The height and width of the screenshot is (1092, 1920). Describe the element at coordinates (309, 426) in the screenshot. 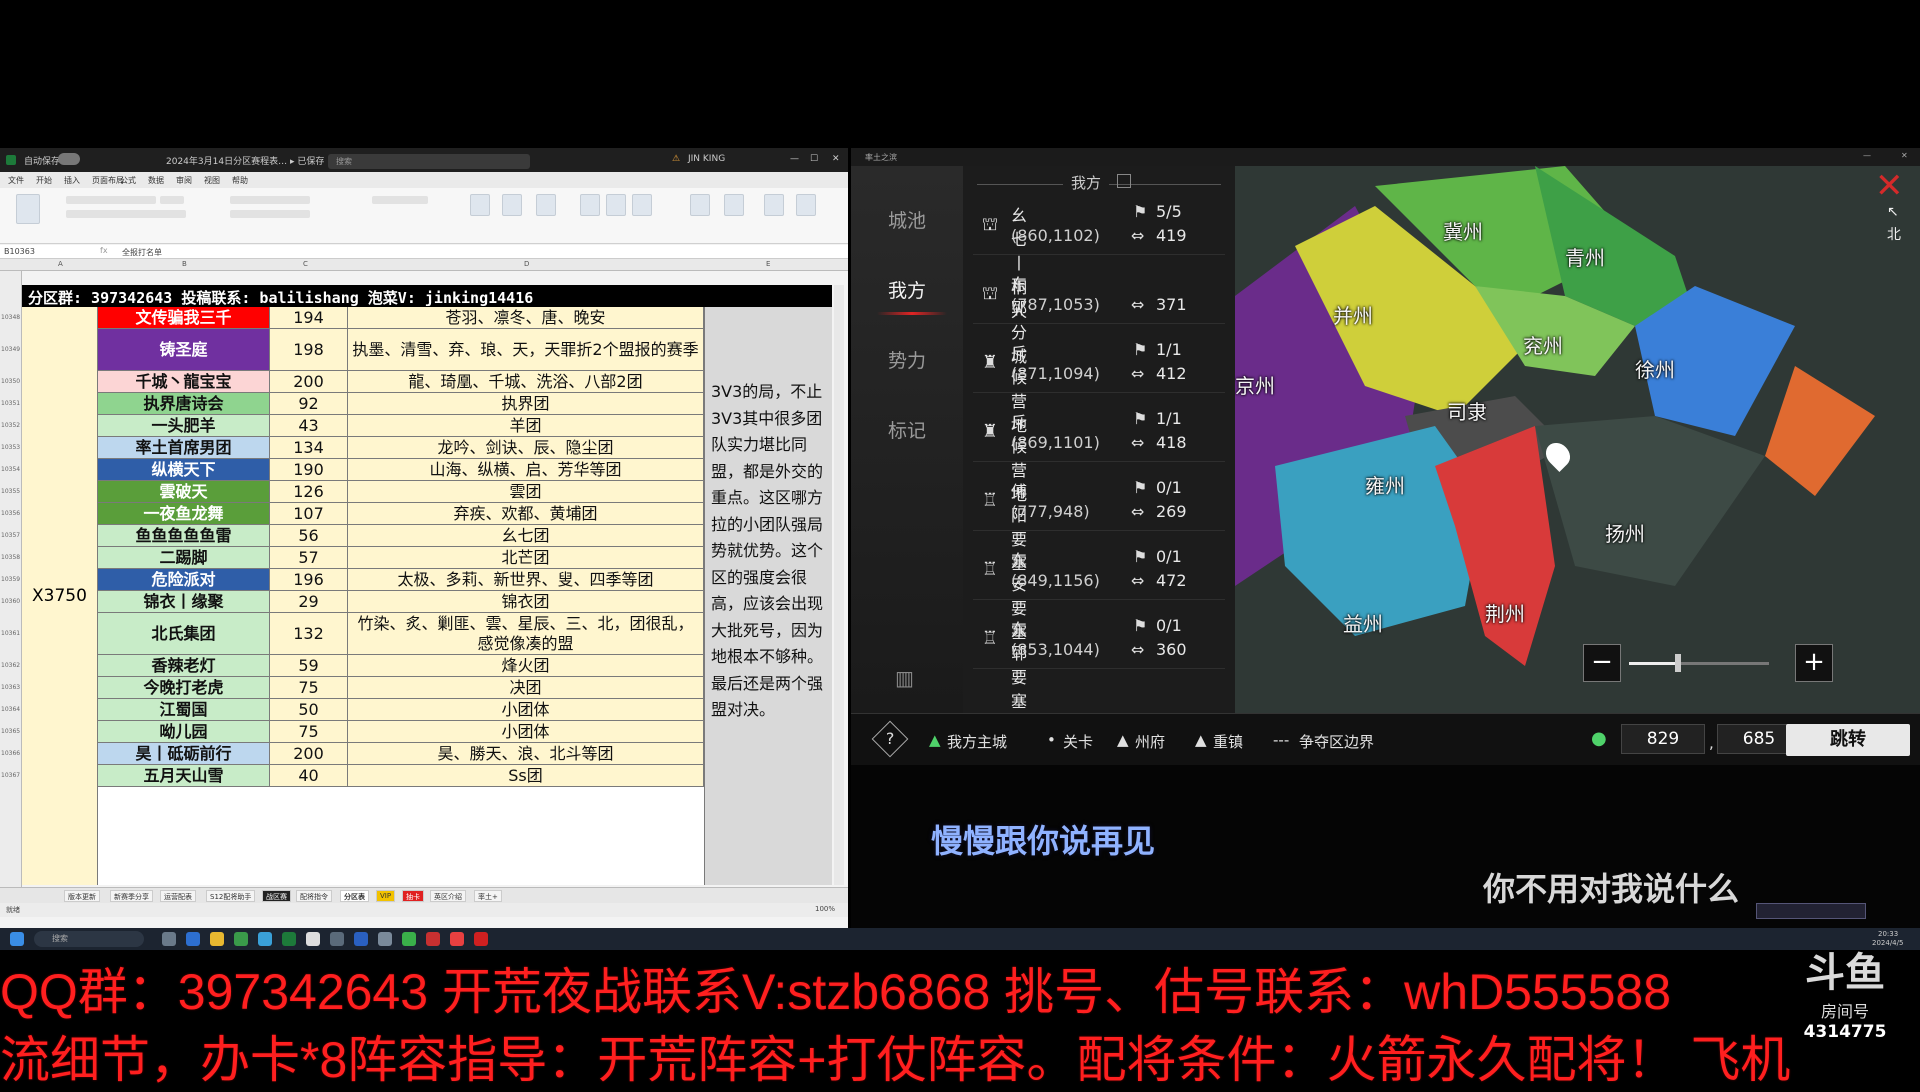

I see `member-count-cell: 43` at that location.